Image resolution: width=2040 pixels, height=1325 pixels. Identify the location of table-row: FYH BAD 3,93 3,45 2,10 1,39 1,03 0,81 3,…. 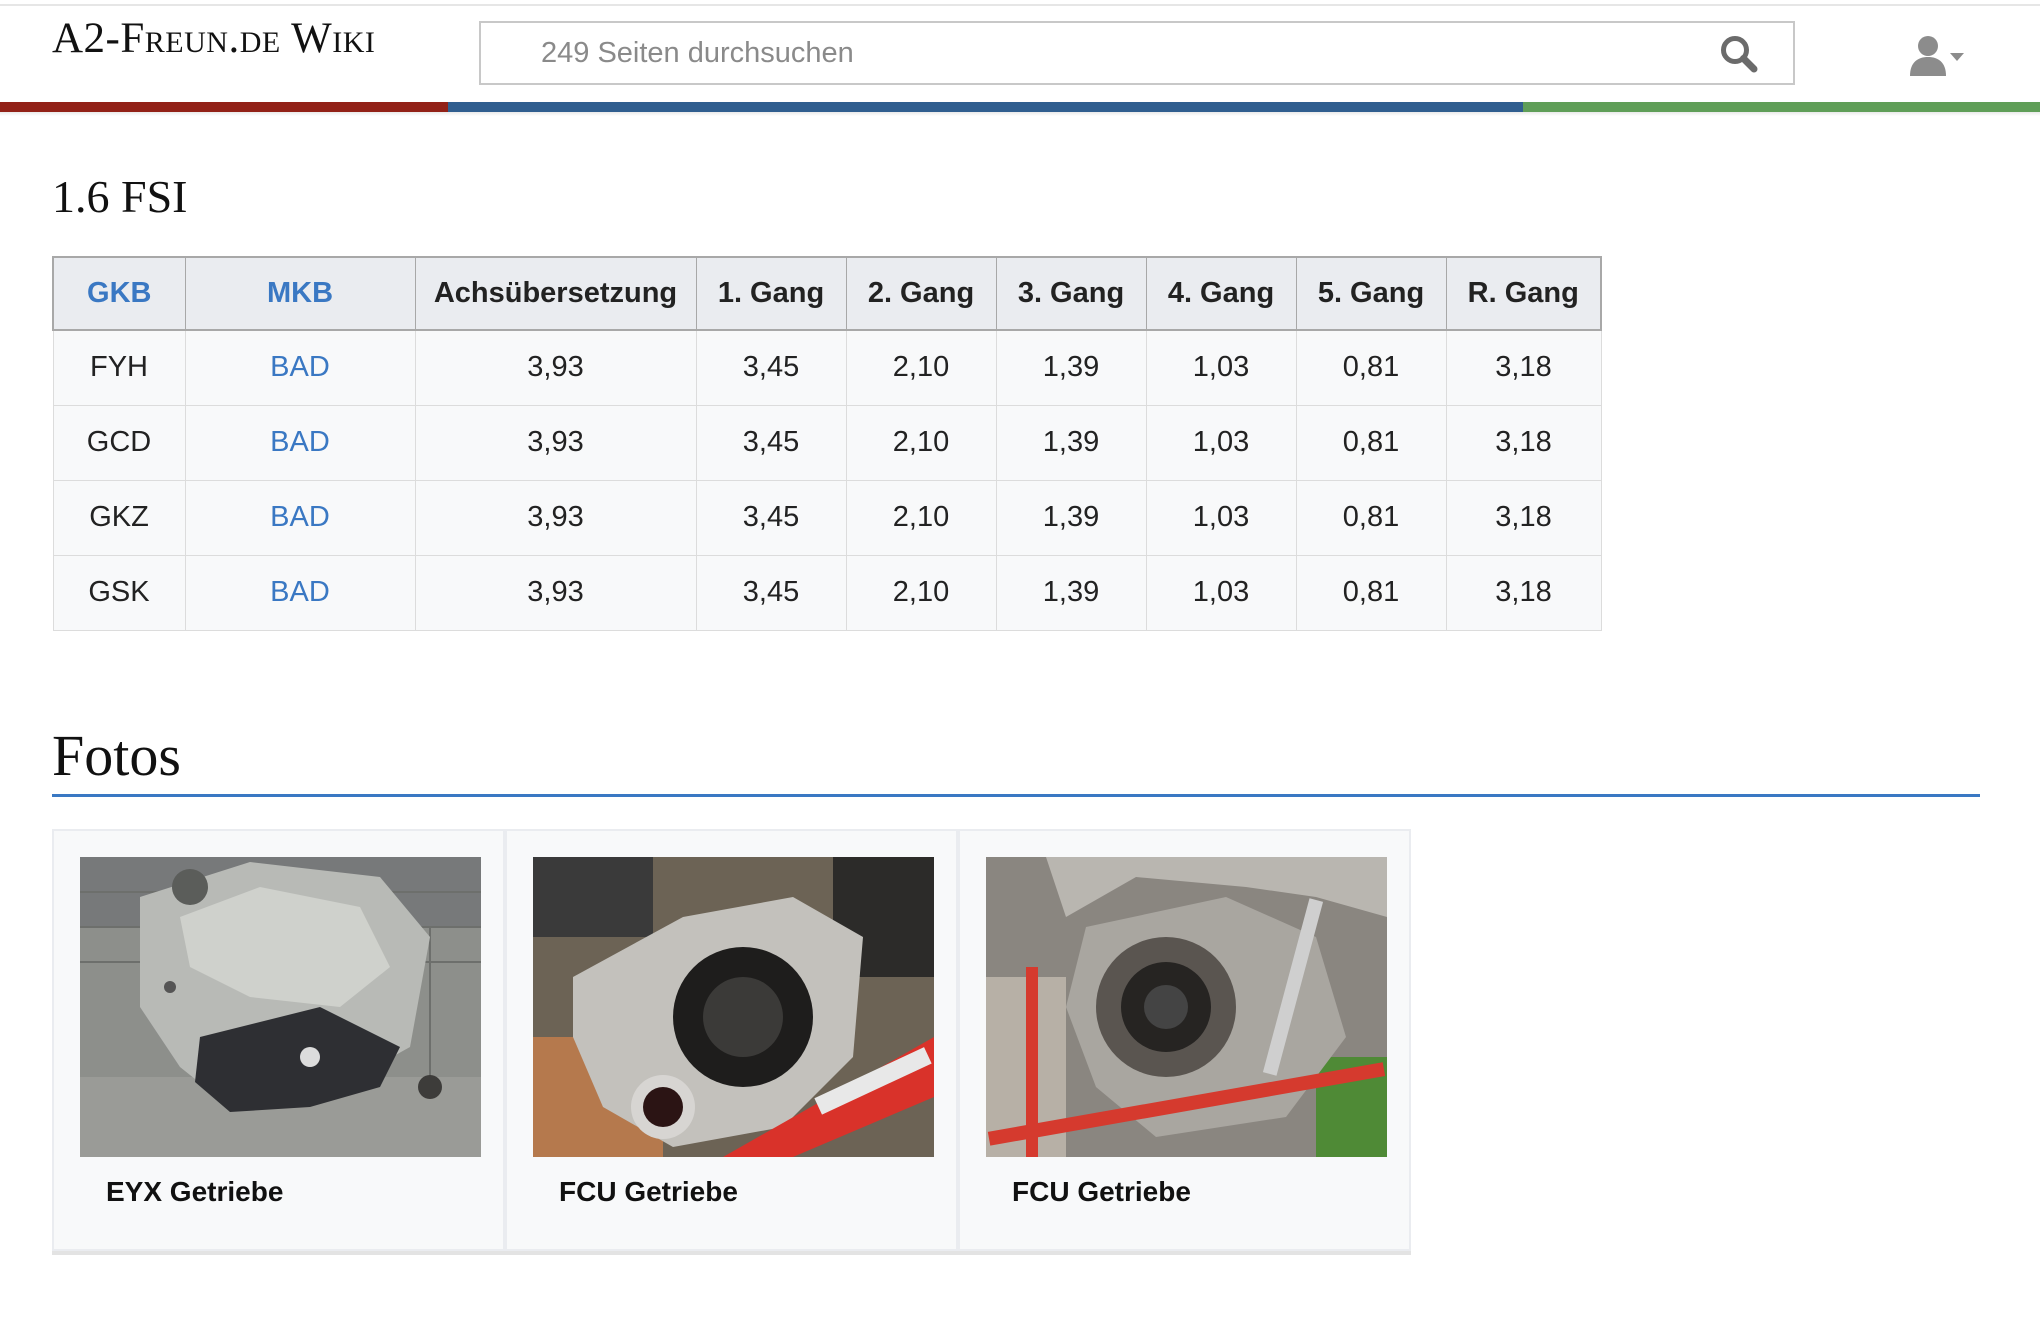
(827, 367).